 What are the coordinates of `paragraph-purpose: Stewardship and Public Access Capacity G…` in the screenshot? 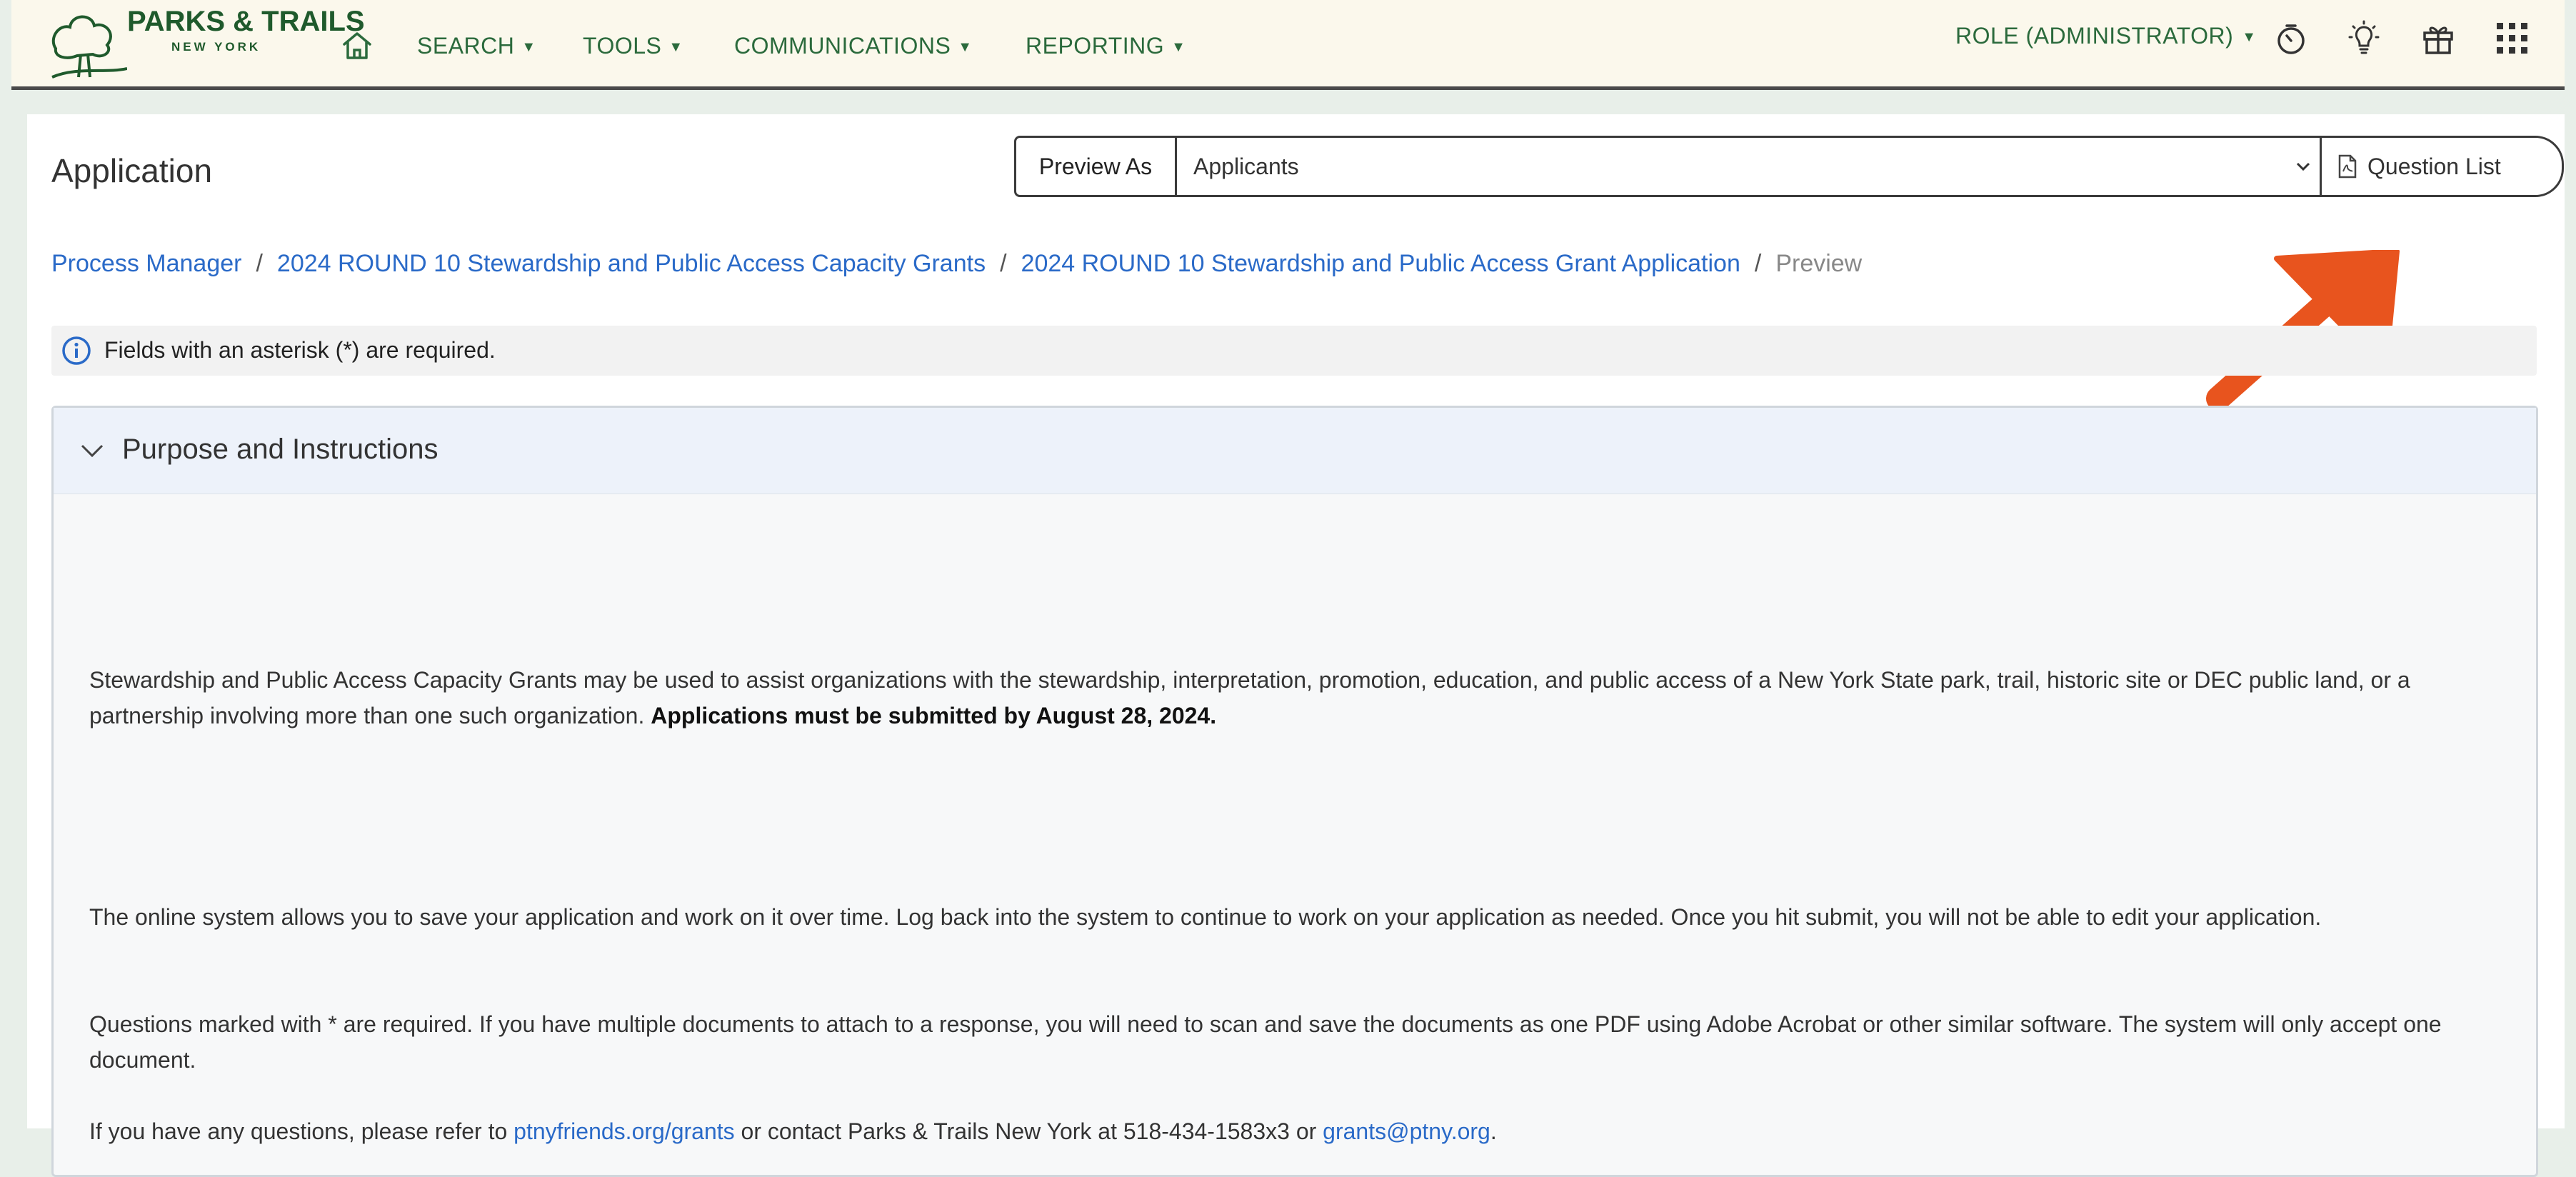 It's located at (1299, 697).